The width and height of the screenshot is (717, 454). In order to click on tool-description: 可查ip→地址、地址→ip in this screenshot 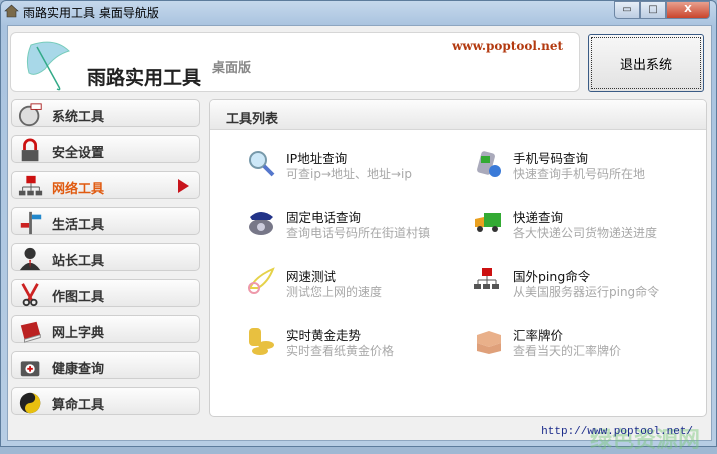, I will do `click(349, 174)`.